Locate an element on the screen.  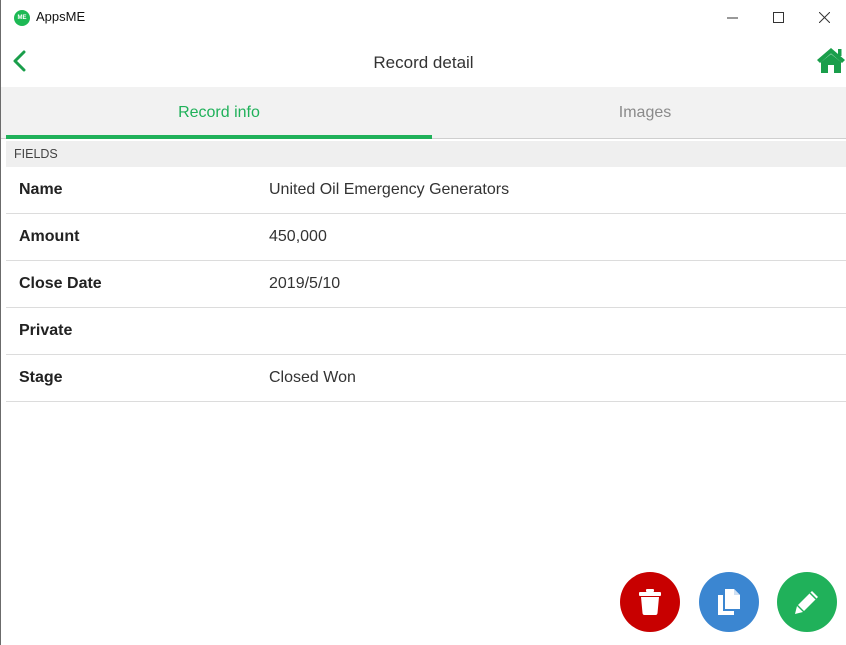
title-bar: ME AppsME is located at coordinates (423, 17).